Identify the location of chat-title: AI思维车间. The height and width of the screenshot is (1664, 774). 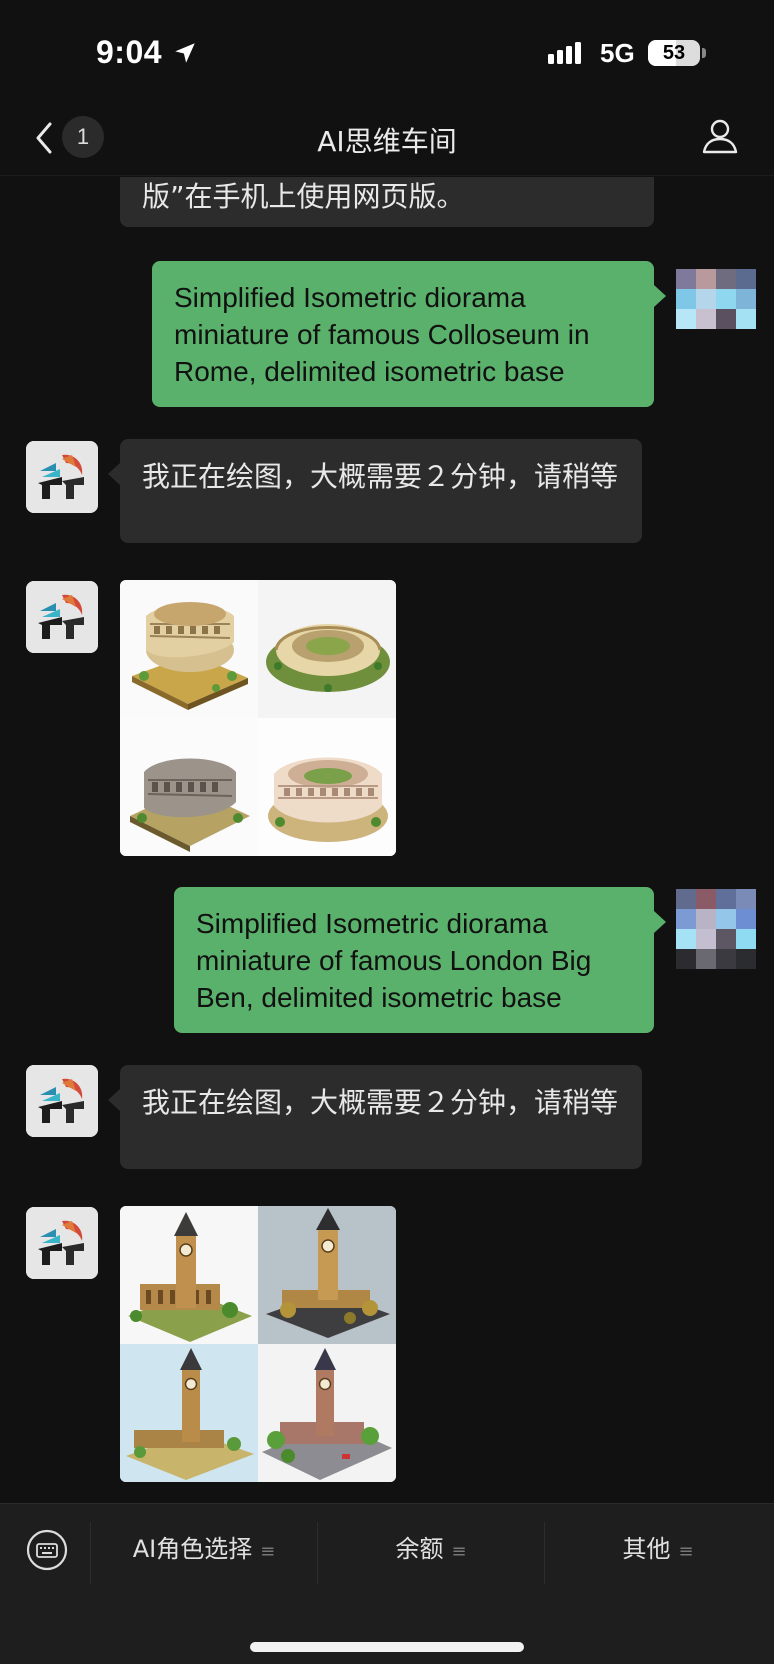
(387, 141).